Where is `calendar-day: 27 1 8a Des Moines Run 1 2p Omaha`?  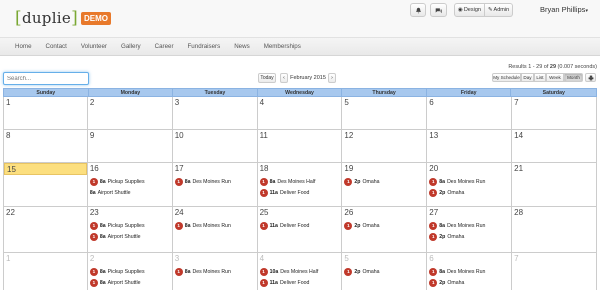
calendar-day: 27 1 8a Des Moines Run 1 2p Omaha is located at coordinates (470, 230).